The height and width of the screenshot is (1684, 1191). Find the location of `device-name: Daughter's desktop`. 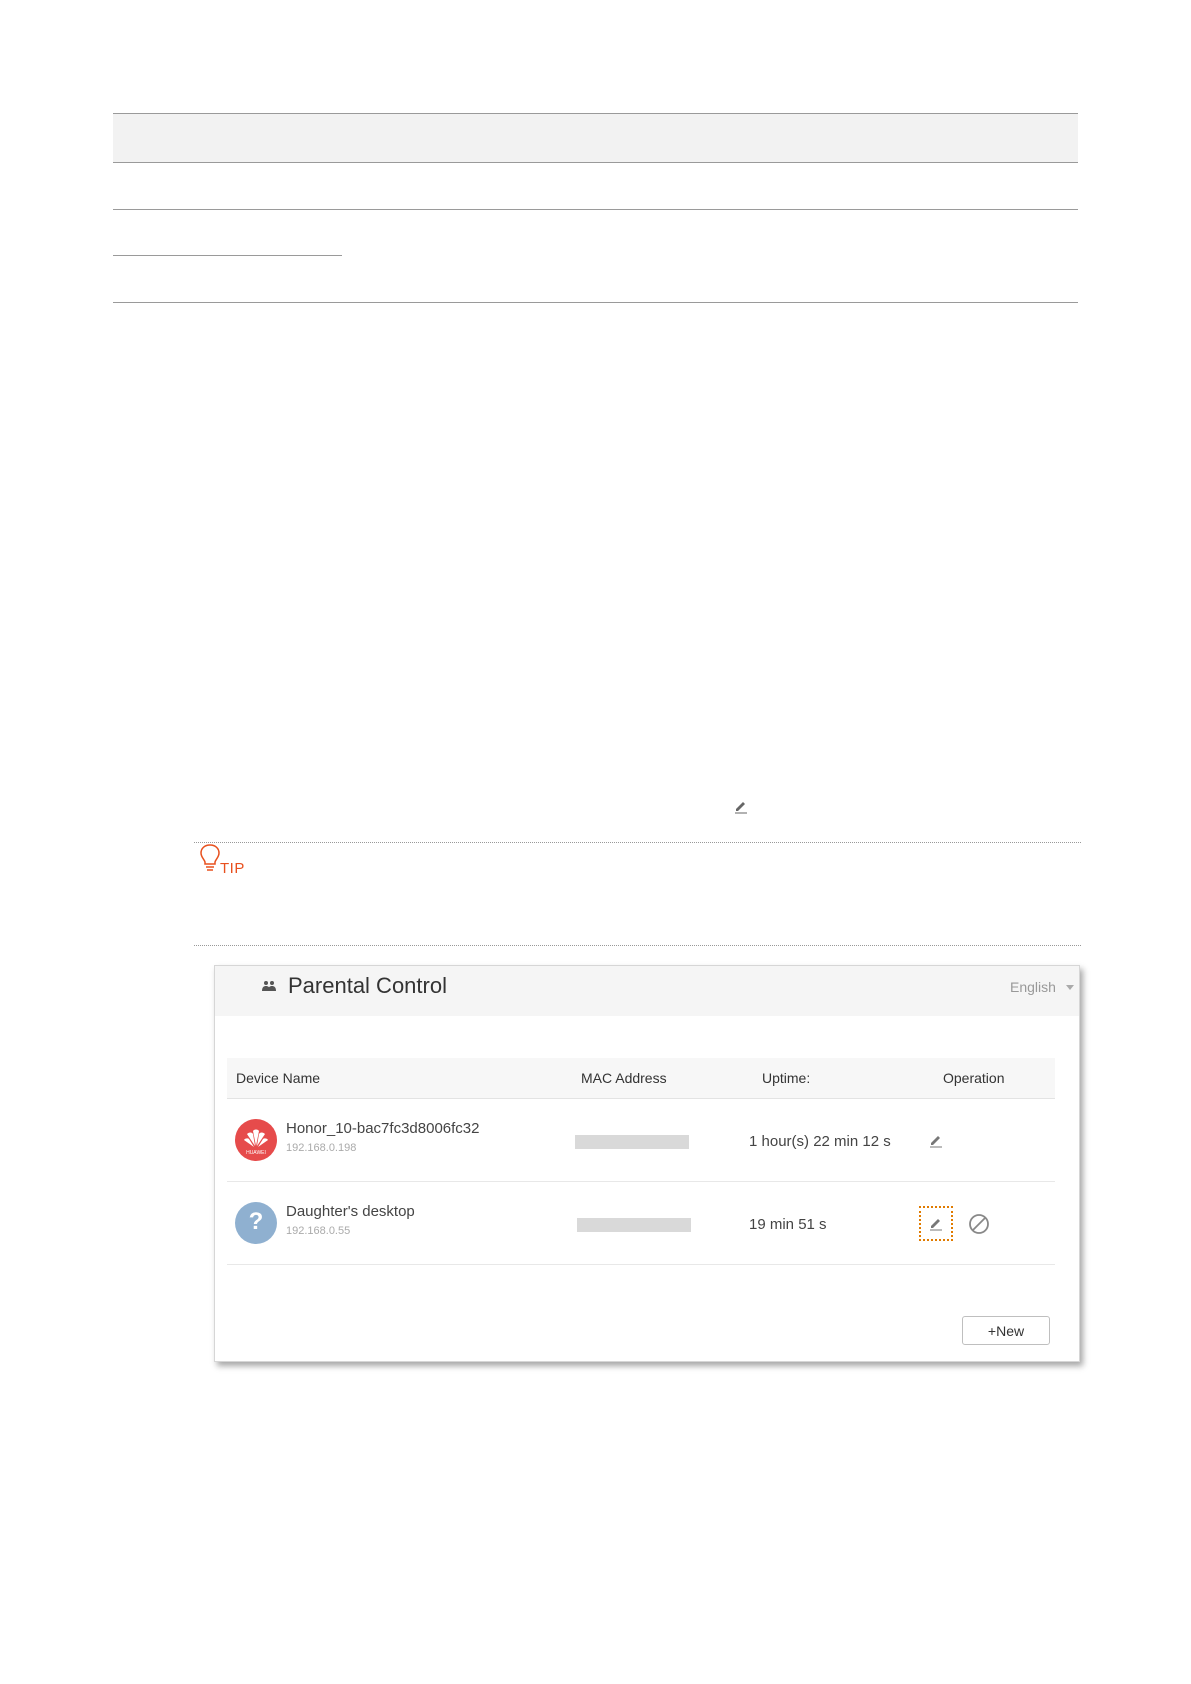

device-name: Daughter's desktop is located at coordinates (350, 1211).